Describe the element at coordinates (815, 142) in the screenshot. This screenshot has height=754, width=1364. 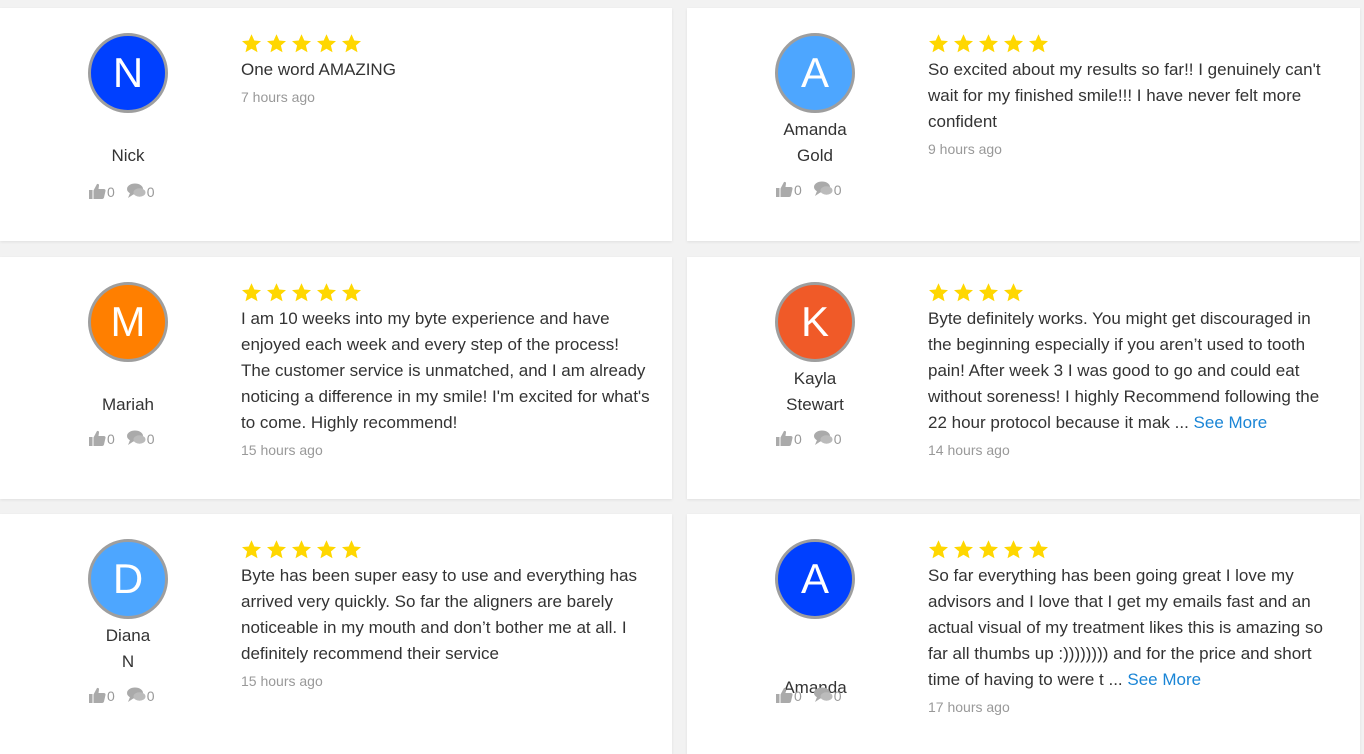
I see `reviewer-name: Amanda Gold` at that location.